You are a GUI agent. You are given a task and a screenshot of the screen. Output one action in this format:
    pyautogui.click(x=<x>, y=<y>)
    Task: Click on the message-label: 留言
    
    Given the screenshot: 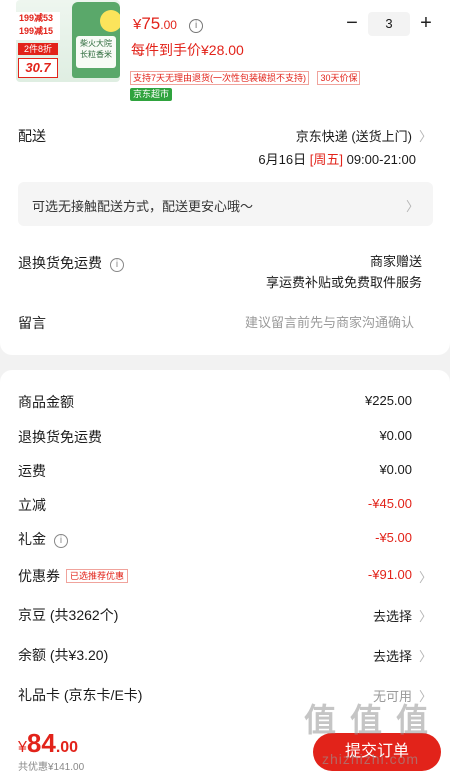 What is the action you would take?
    pyautogui.click(x=32, y=323)
    